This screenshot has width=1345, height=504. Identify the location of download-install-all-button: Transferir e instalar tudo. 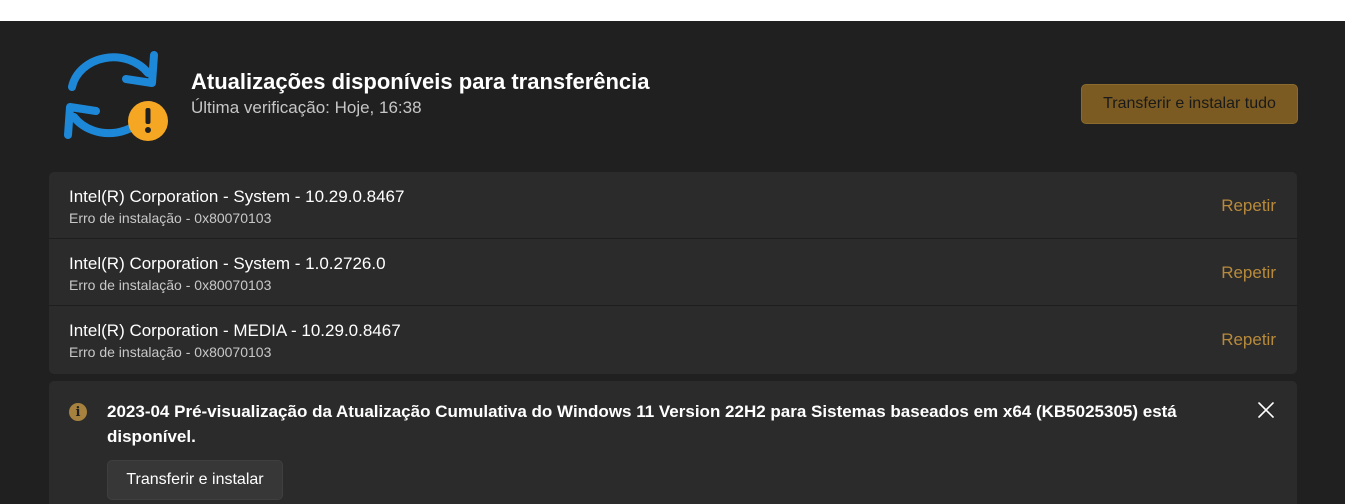
(1189, 104).